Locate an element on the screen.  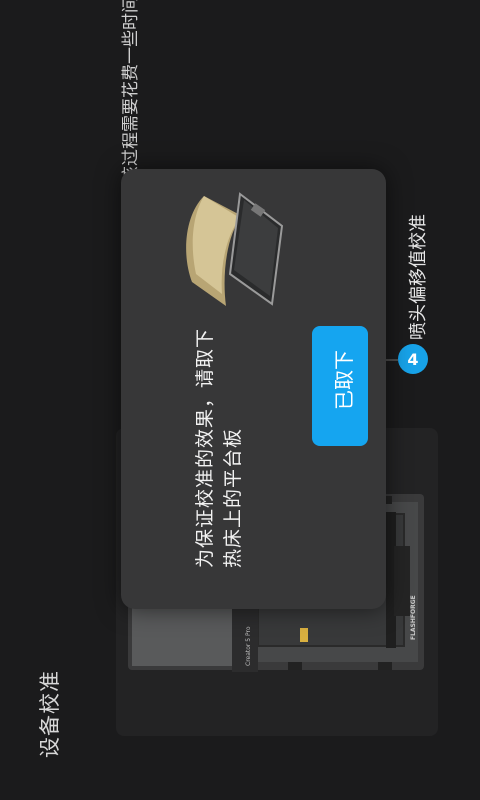
dialog-message-line2: 热床上的平台板 is located at coordinates (233, 497).